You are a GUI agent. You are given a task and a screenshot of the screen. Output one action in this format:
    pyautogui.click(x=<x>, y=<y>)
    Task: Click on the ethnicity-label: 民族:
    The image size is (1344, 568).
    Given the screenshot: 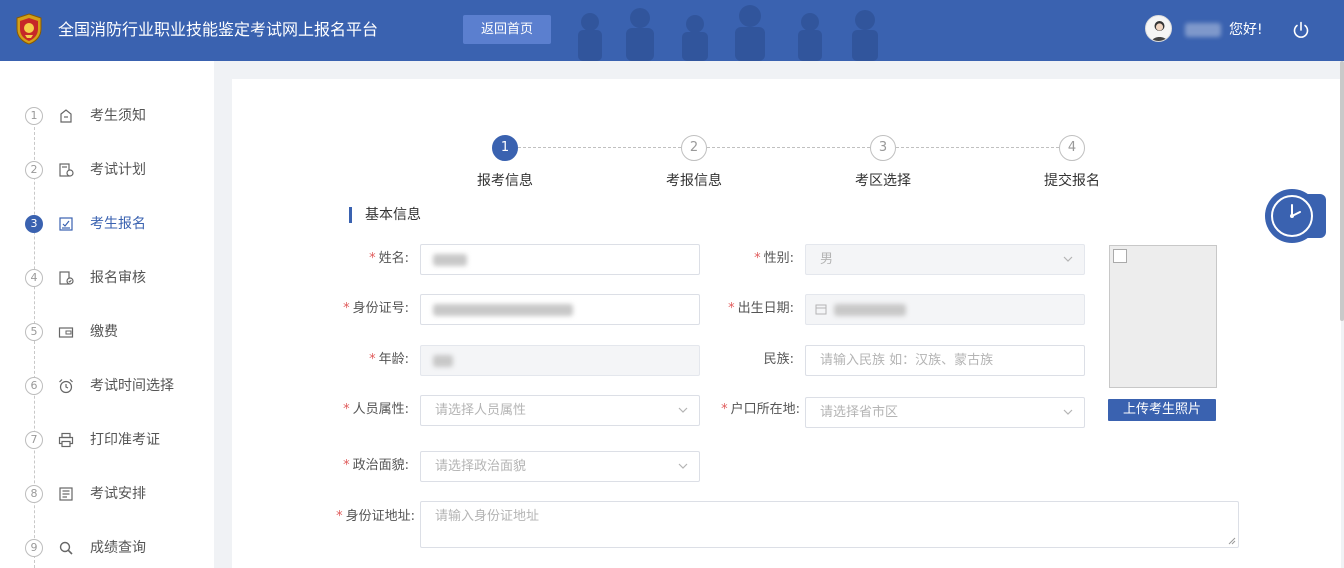 What is the action you would take?
    pyautogui.click(x=778, y=359)
    